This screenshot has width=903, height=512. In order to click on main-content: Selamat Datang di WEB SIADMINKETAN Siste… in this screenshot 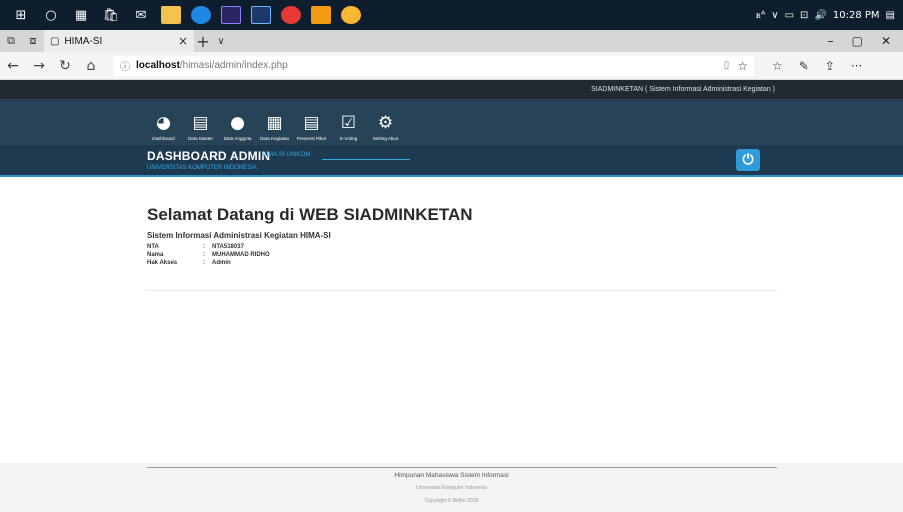, I will do `click(462, 236)`.